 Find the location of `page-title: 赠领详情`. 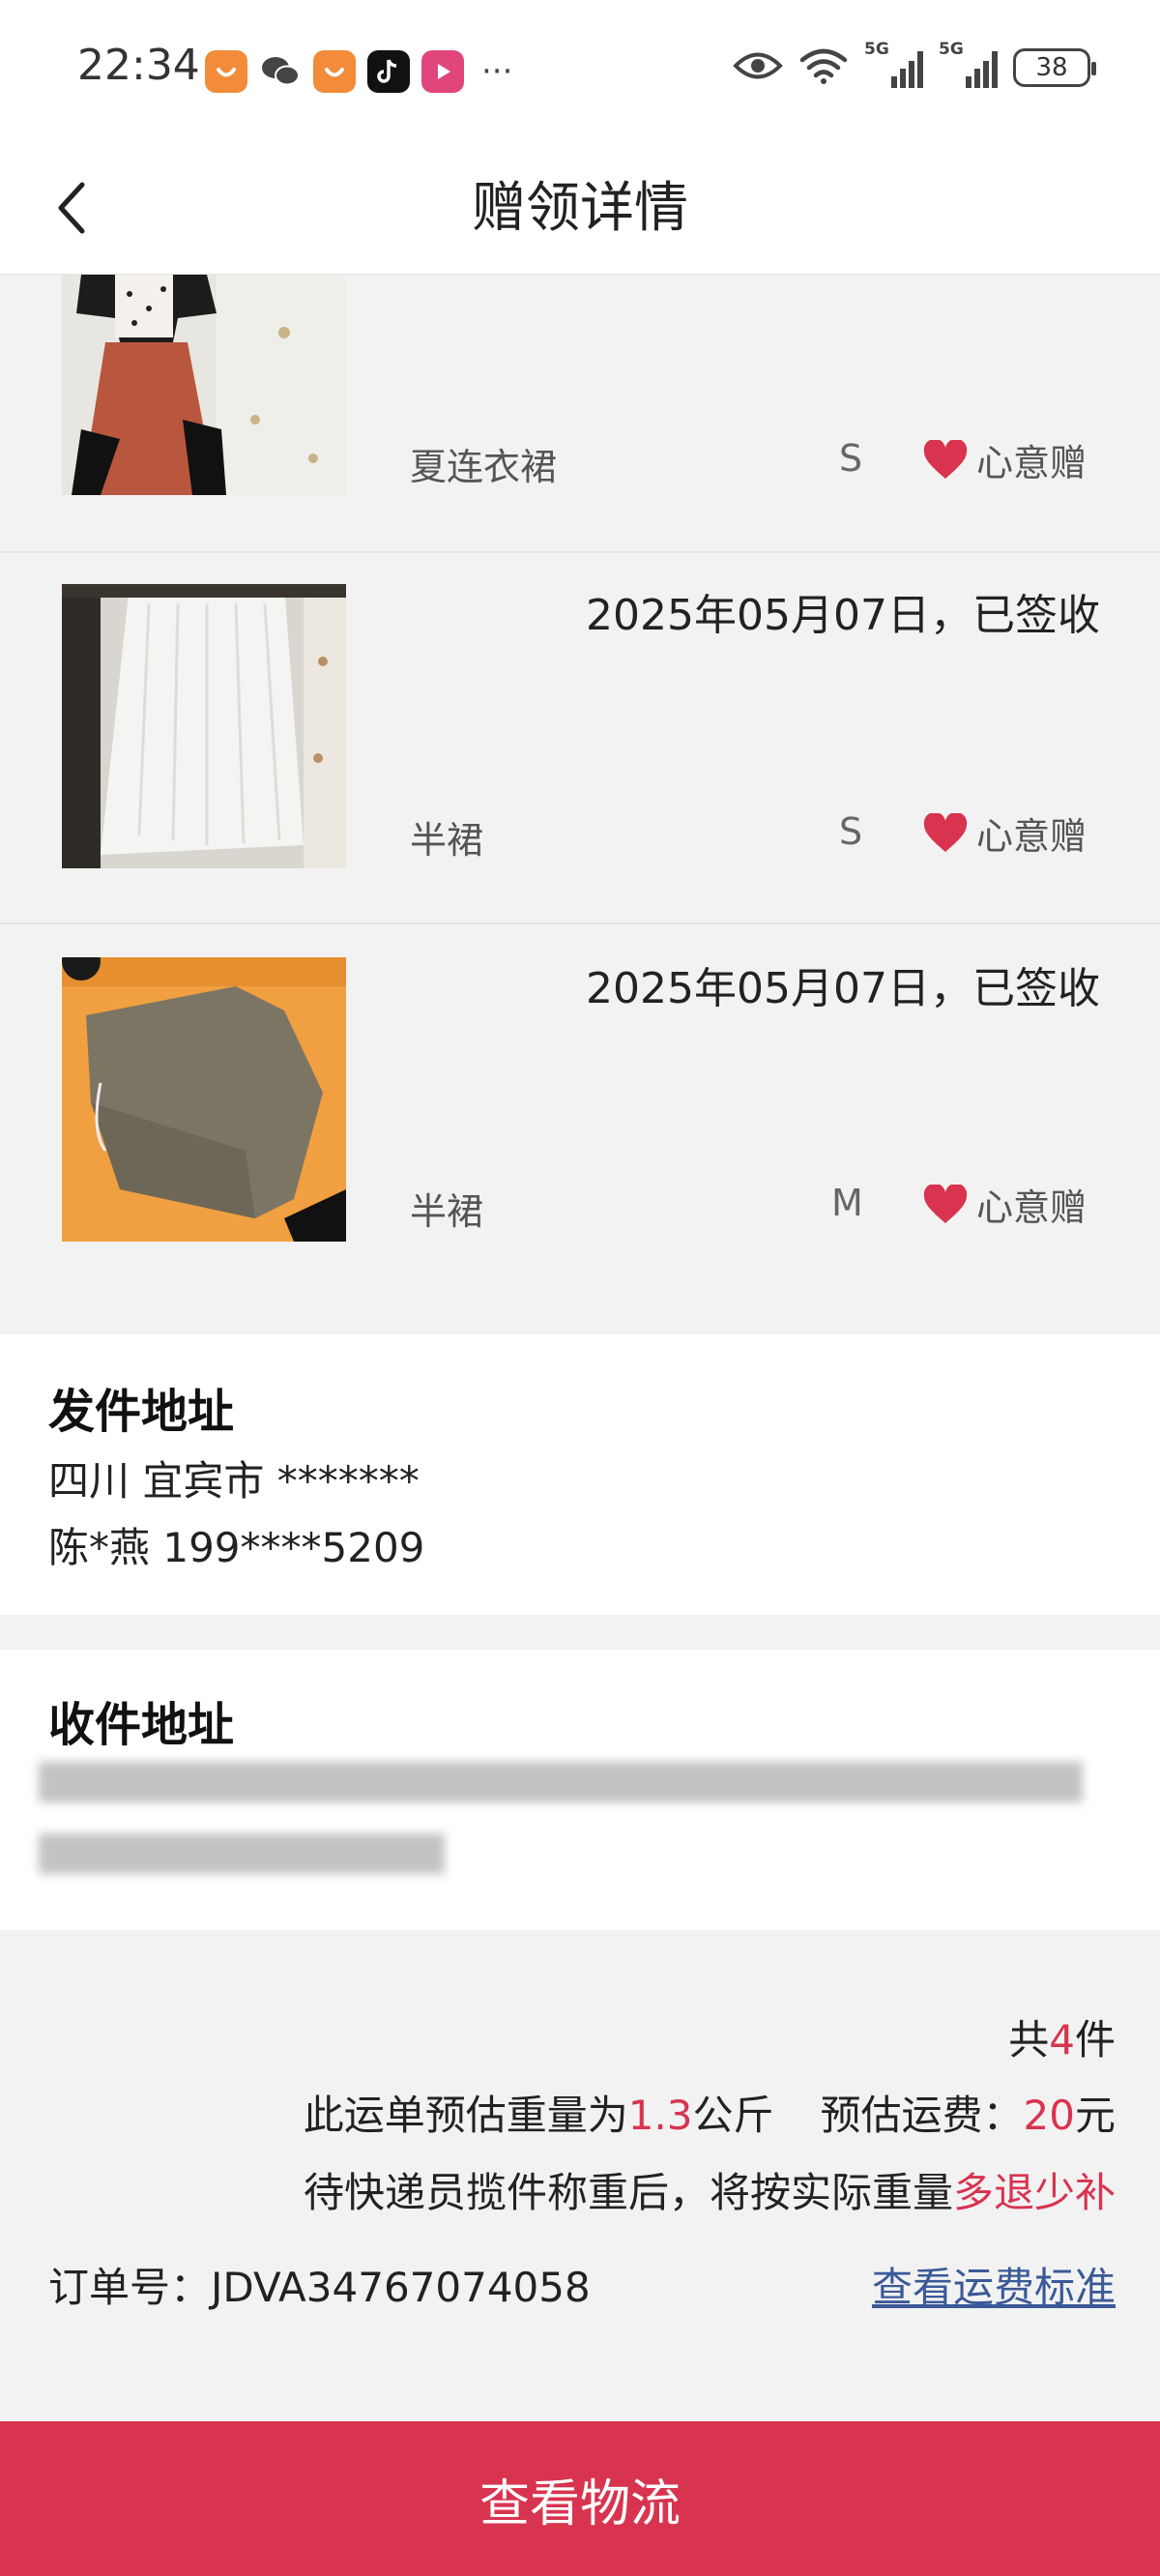

page-title: 赠领详情 is located at coordinates (580, 208).